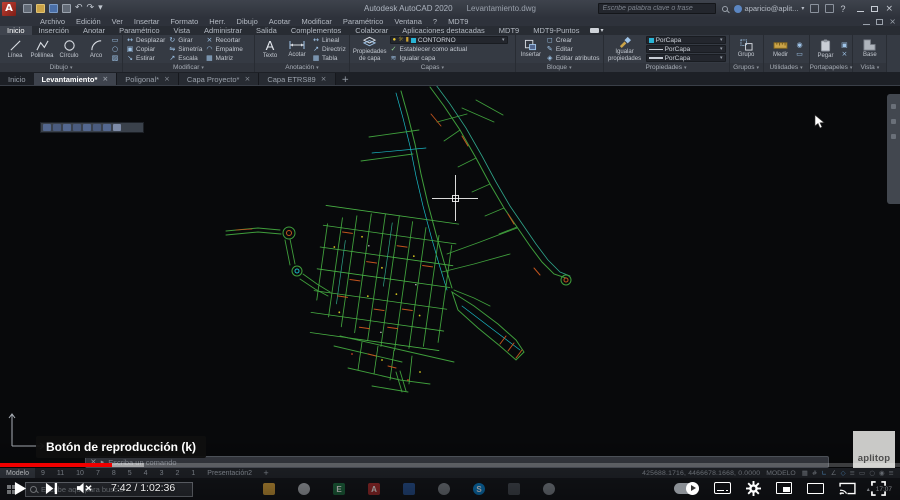  What do you see at coordinates (280, 21) in the screenshot?
I see `menu-acotar: Acotar` at bounding box center [280, 21].